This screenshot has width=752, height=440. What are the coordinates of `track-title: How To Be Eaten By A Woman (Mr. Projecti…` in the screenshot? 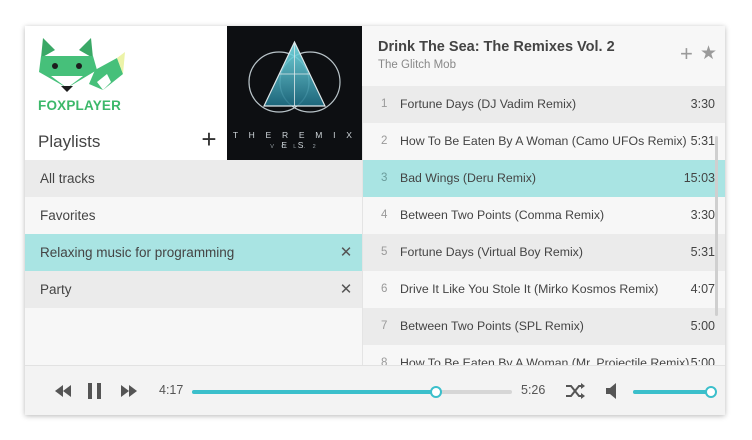 It's located at (545, 360).